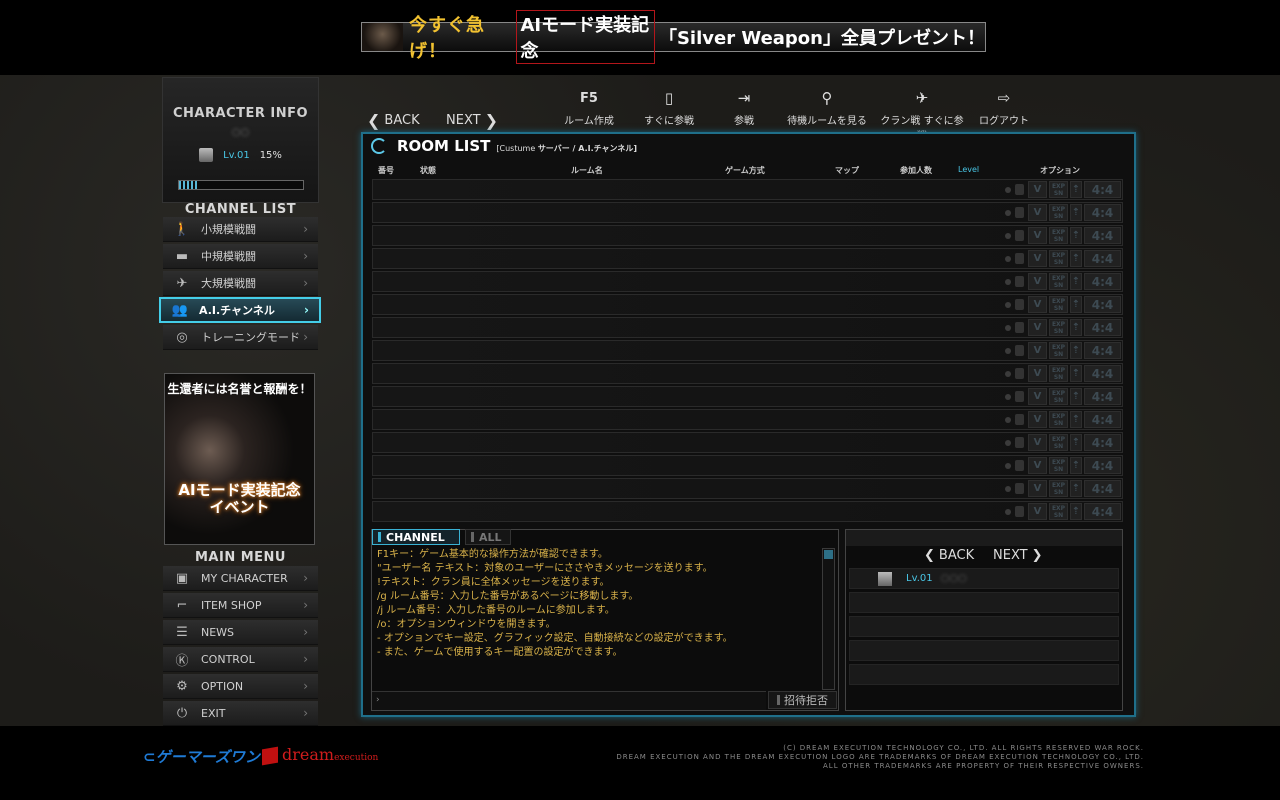 The height and width of the screenshot is (800, 1280). I want to click on event-banner: 生還者には名誉と報酬を！ AIモード実装記念 イベント, so click(239, 459).